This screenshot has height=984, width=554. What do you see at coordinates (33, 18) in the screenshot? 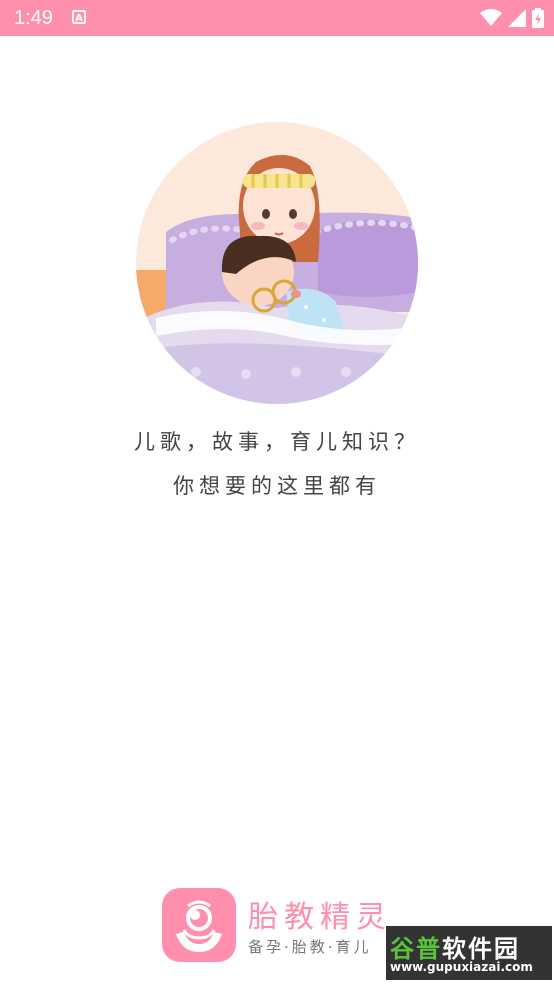
I see `status-time: 1:49` at bounding box center [33, 18].